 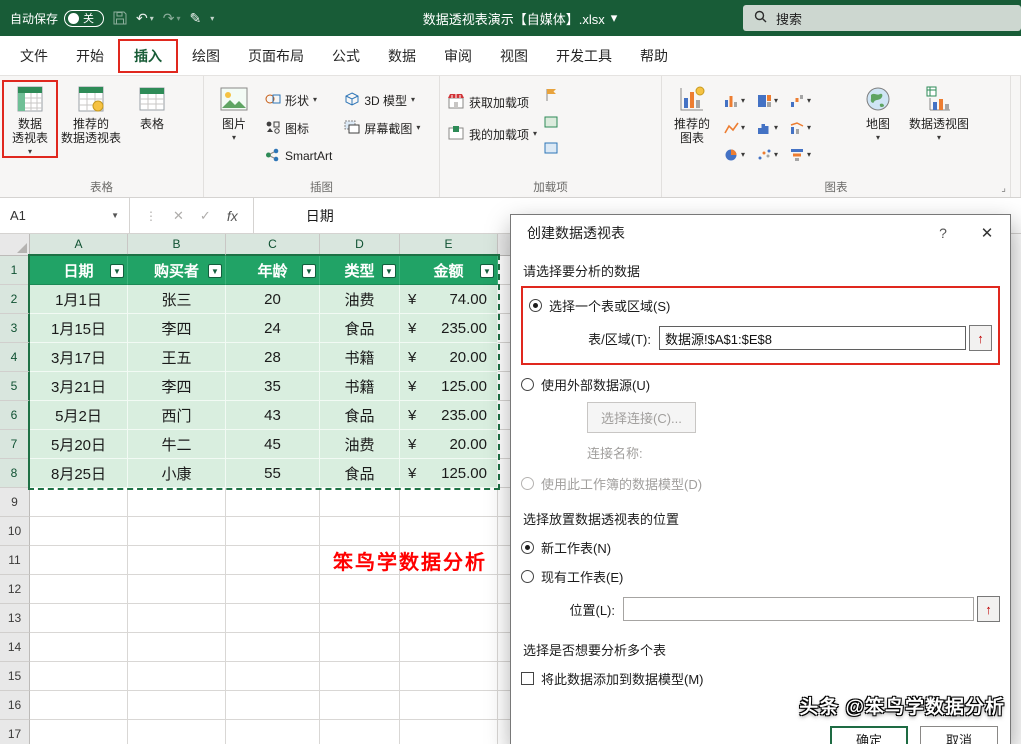 I want to click on row-header-8: 8, so click(x=15, y=473).